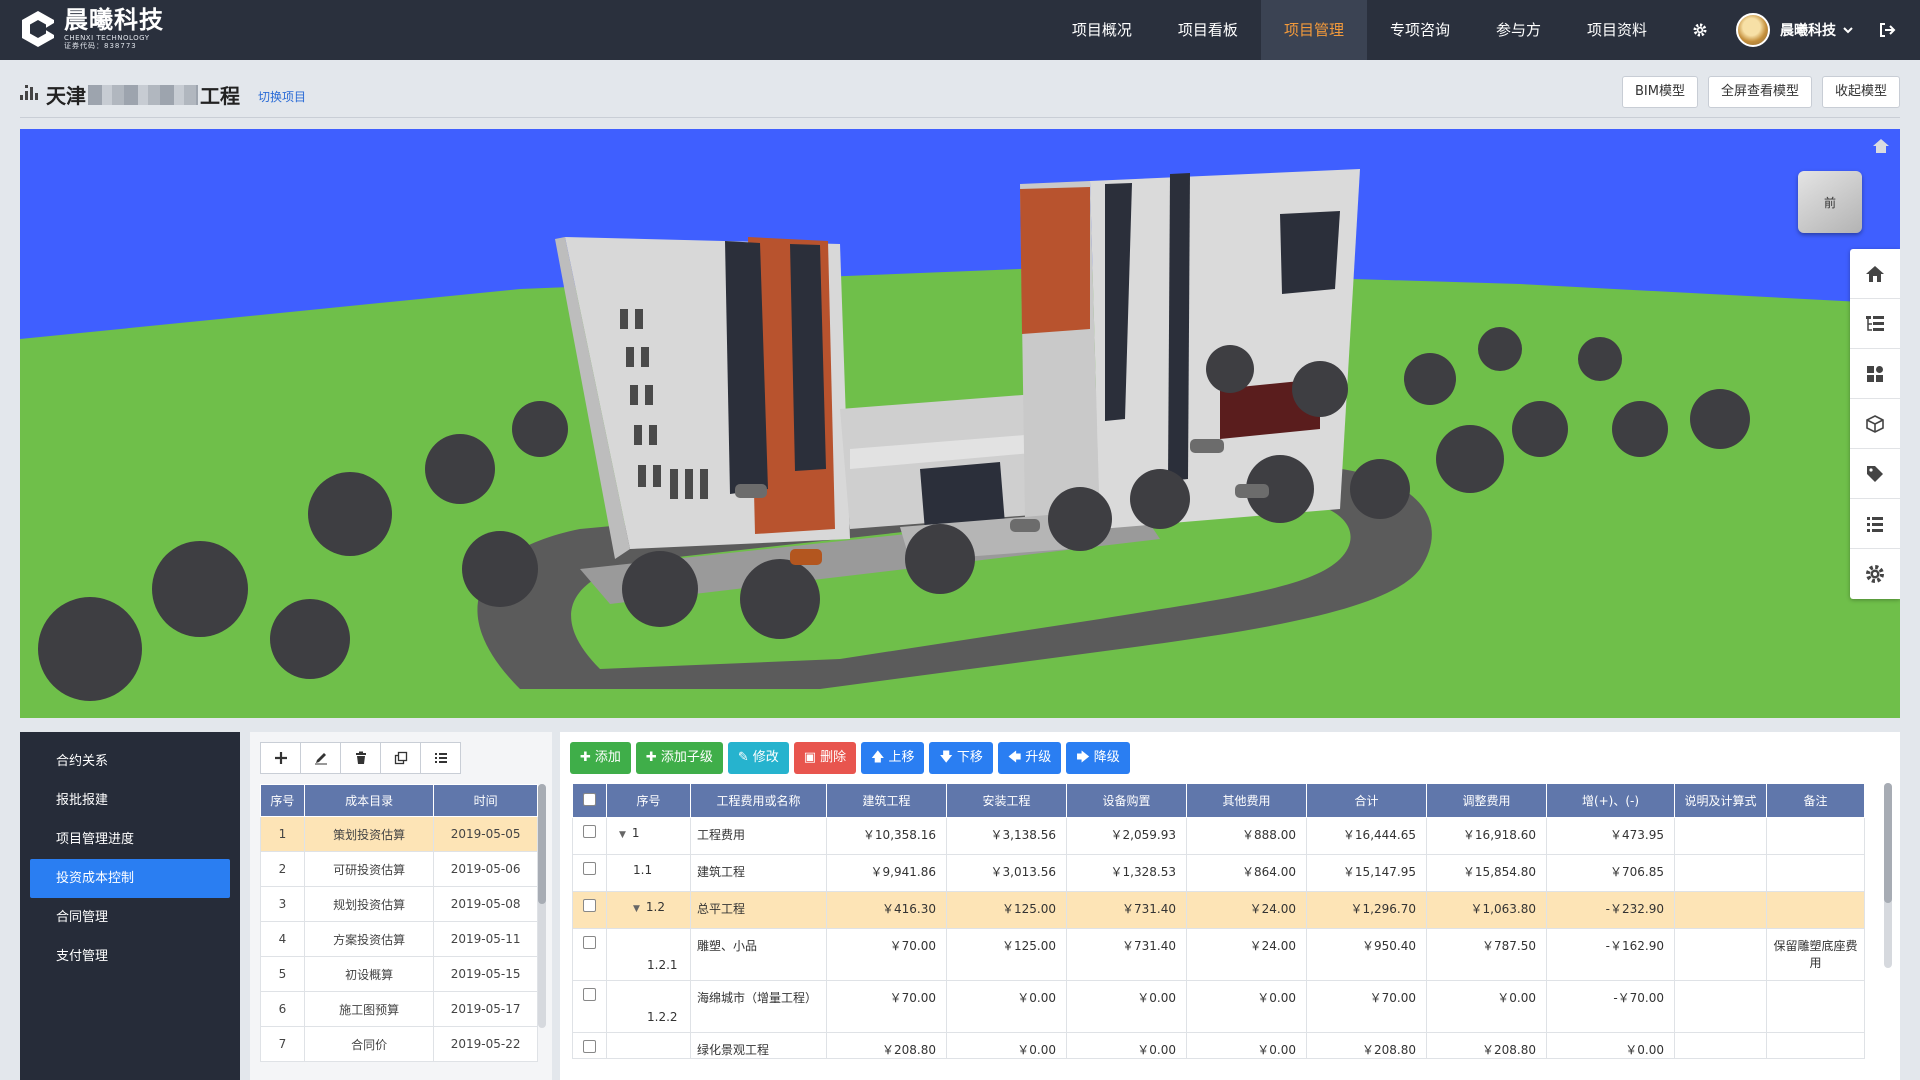  What do you see at coordinates (130, 956) in the screenshot?
I see `sidebar-item-payment-management: 支付管理` at bounding box center [130, 956].